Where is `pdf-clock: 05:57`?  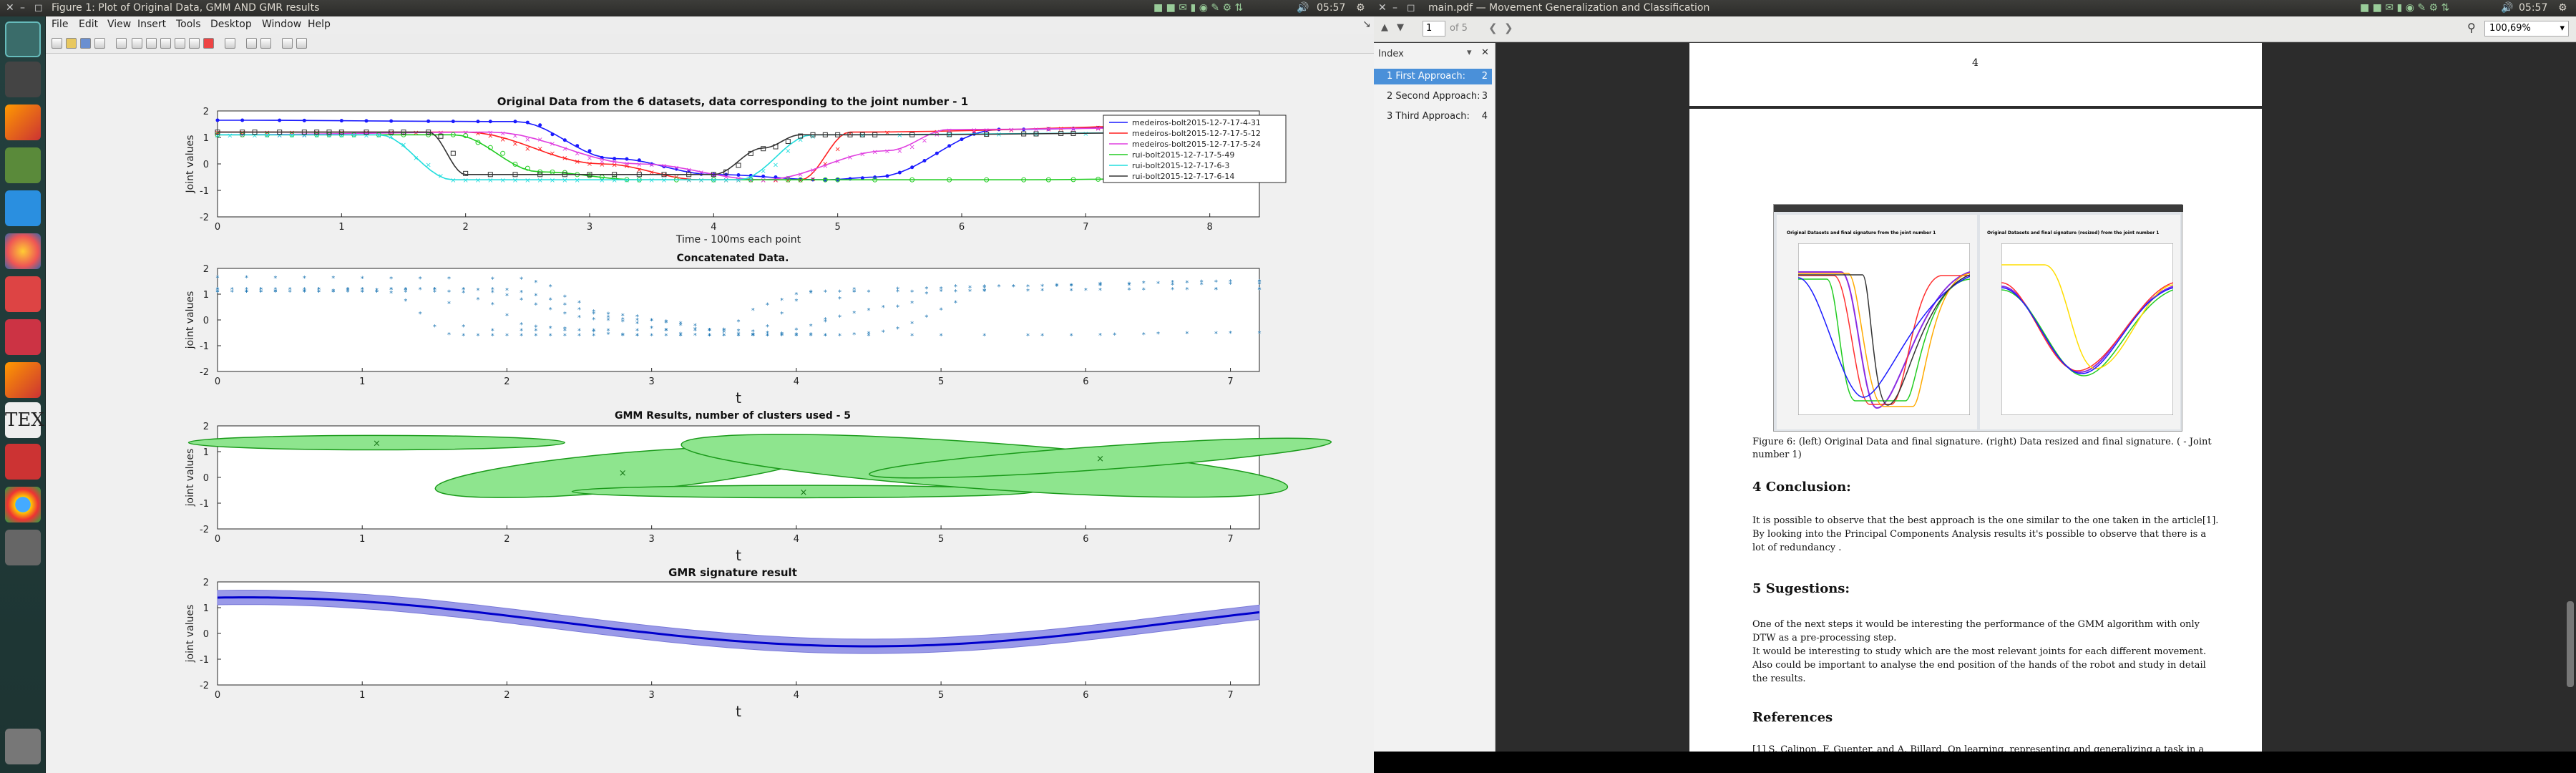 pdf-clock: 05:57 is located at coordinates (2533, 8).